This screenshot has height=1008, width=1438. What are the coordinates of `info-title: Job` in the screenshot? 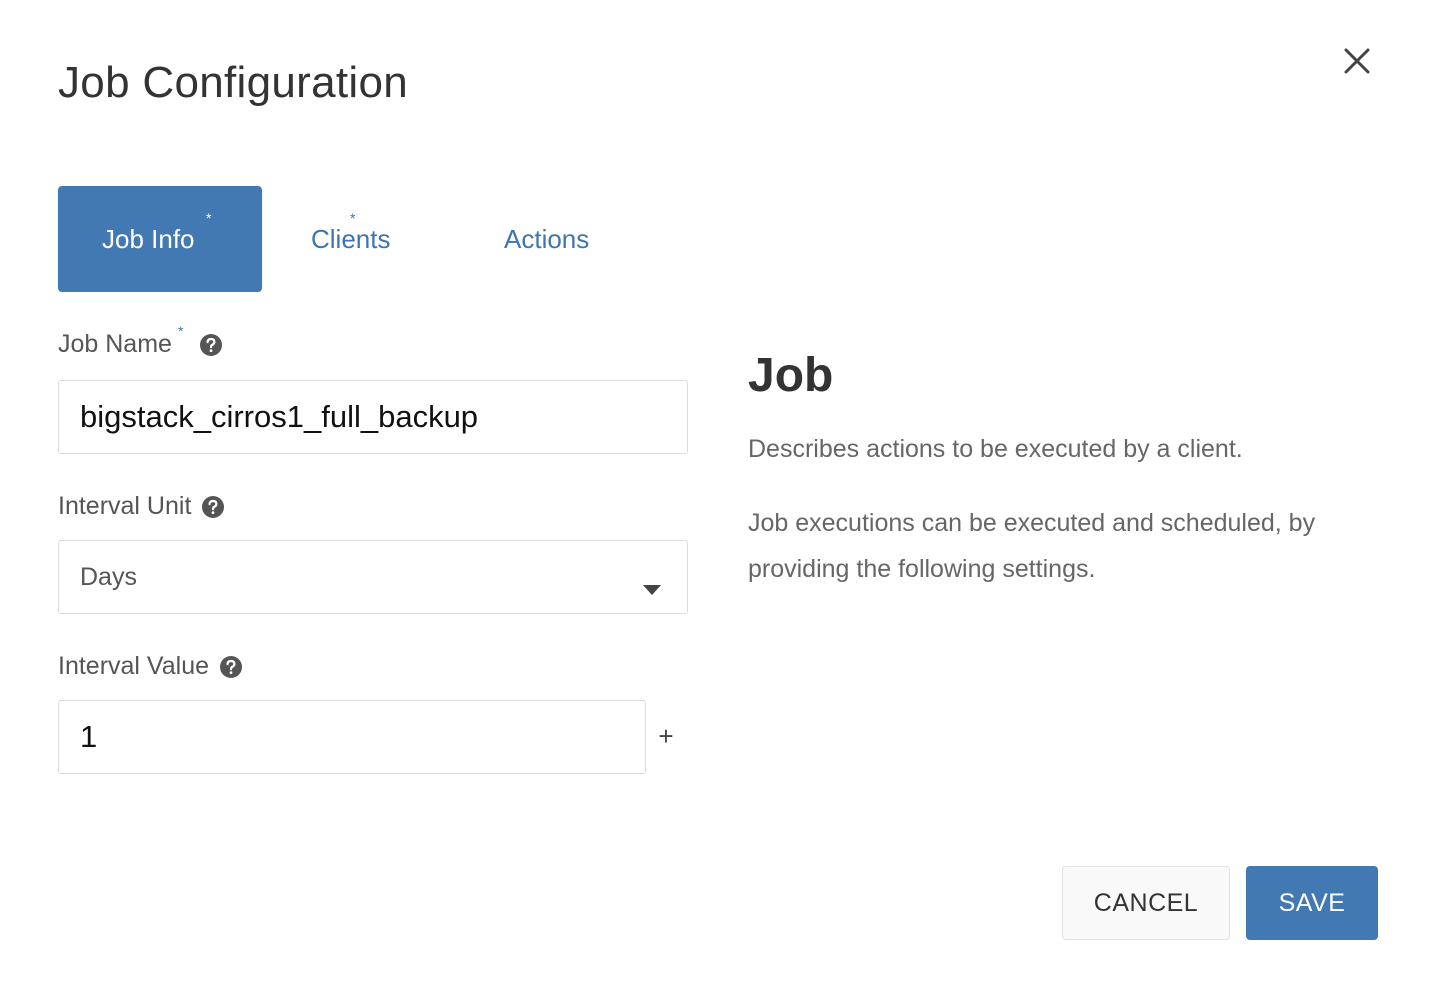 It's located at (791, 375).